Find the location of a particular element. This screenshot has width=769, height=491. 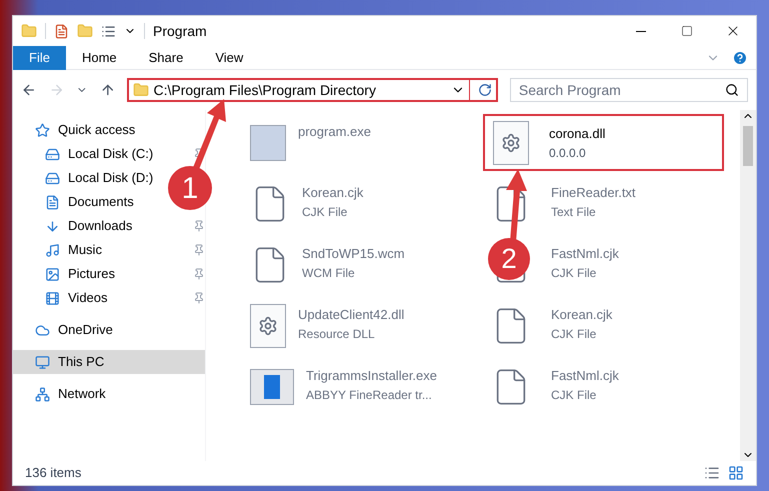

ribbon-tab: Share is located at coordinates (166, 58).